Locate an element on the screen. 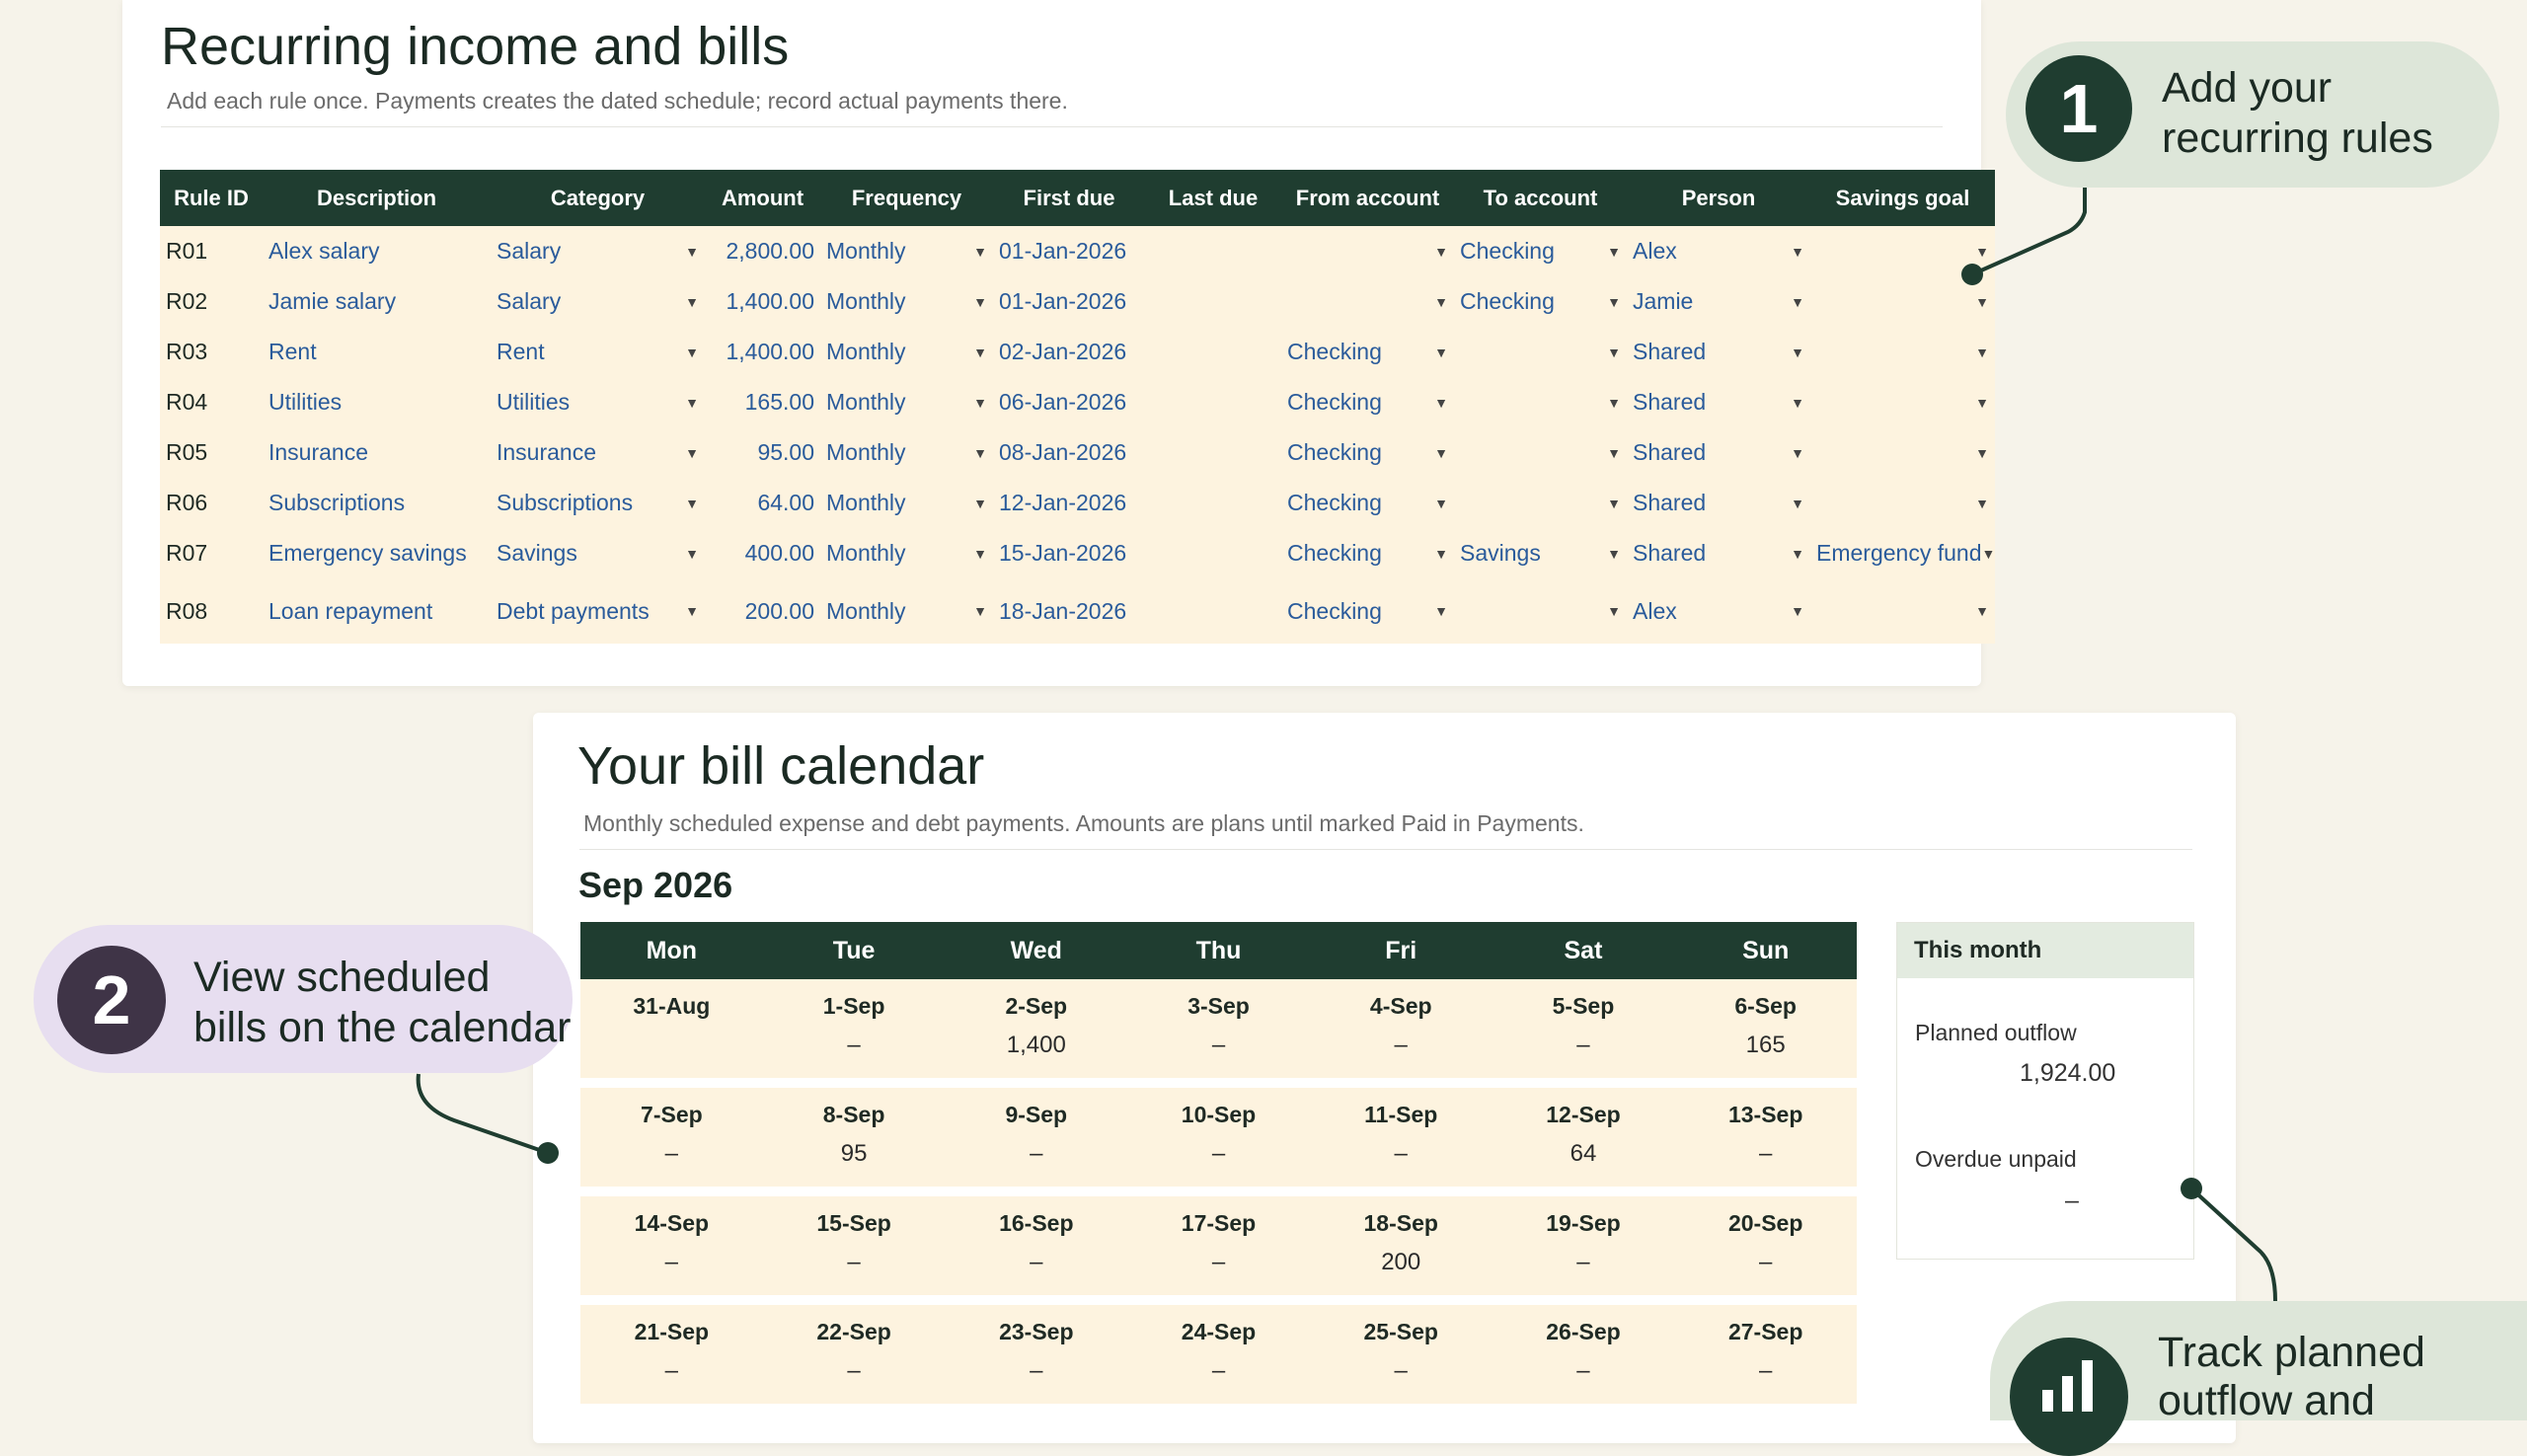 The image size is (2527, 1456). callout-1-line-2: recurring rules is located at coordinates (2297, 138).